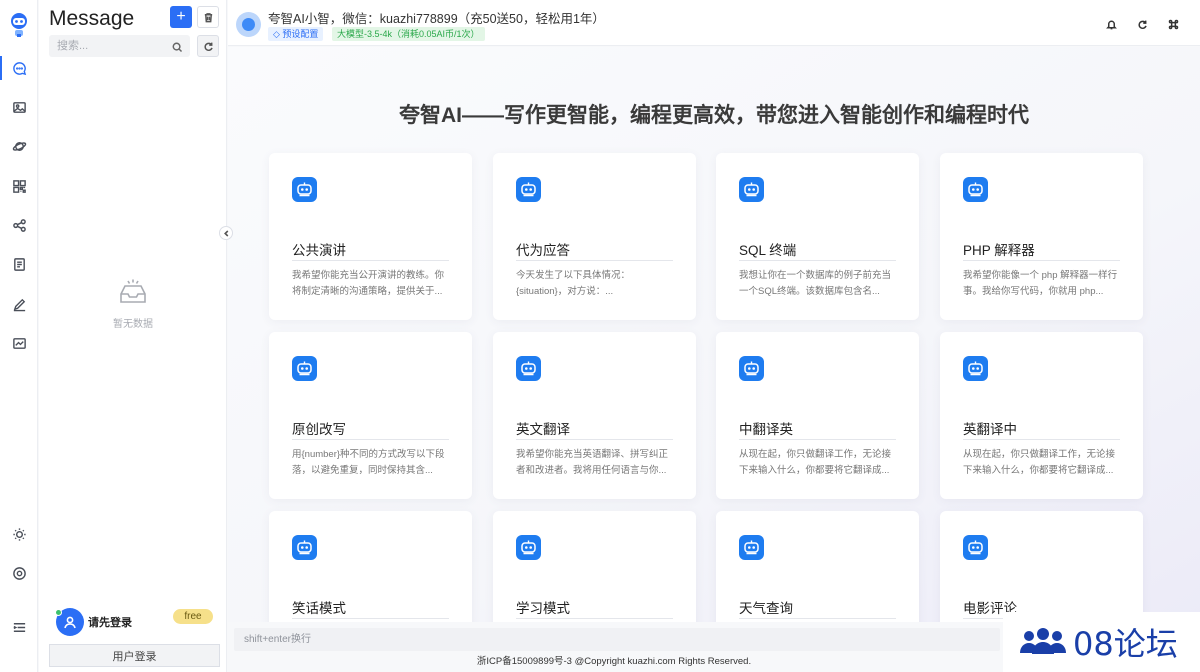 This screenshot has width=1200, height=672. I want to click on chat-title: 夸智AI小智，微信：kuazhi778899（充50送50，轻松用1年）, so click(436, 19).